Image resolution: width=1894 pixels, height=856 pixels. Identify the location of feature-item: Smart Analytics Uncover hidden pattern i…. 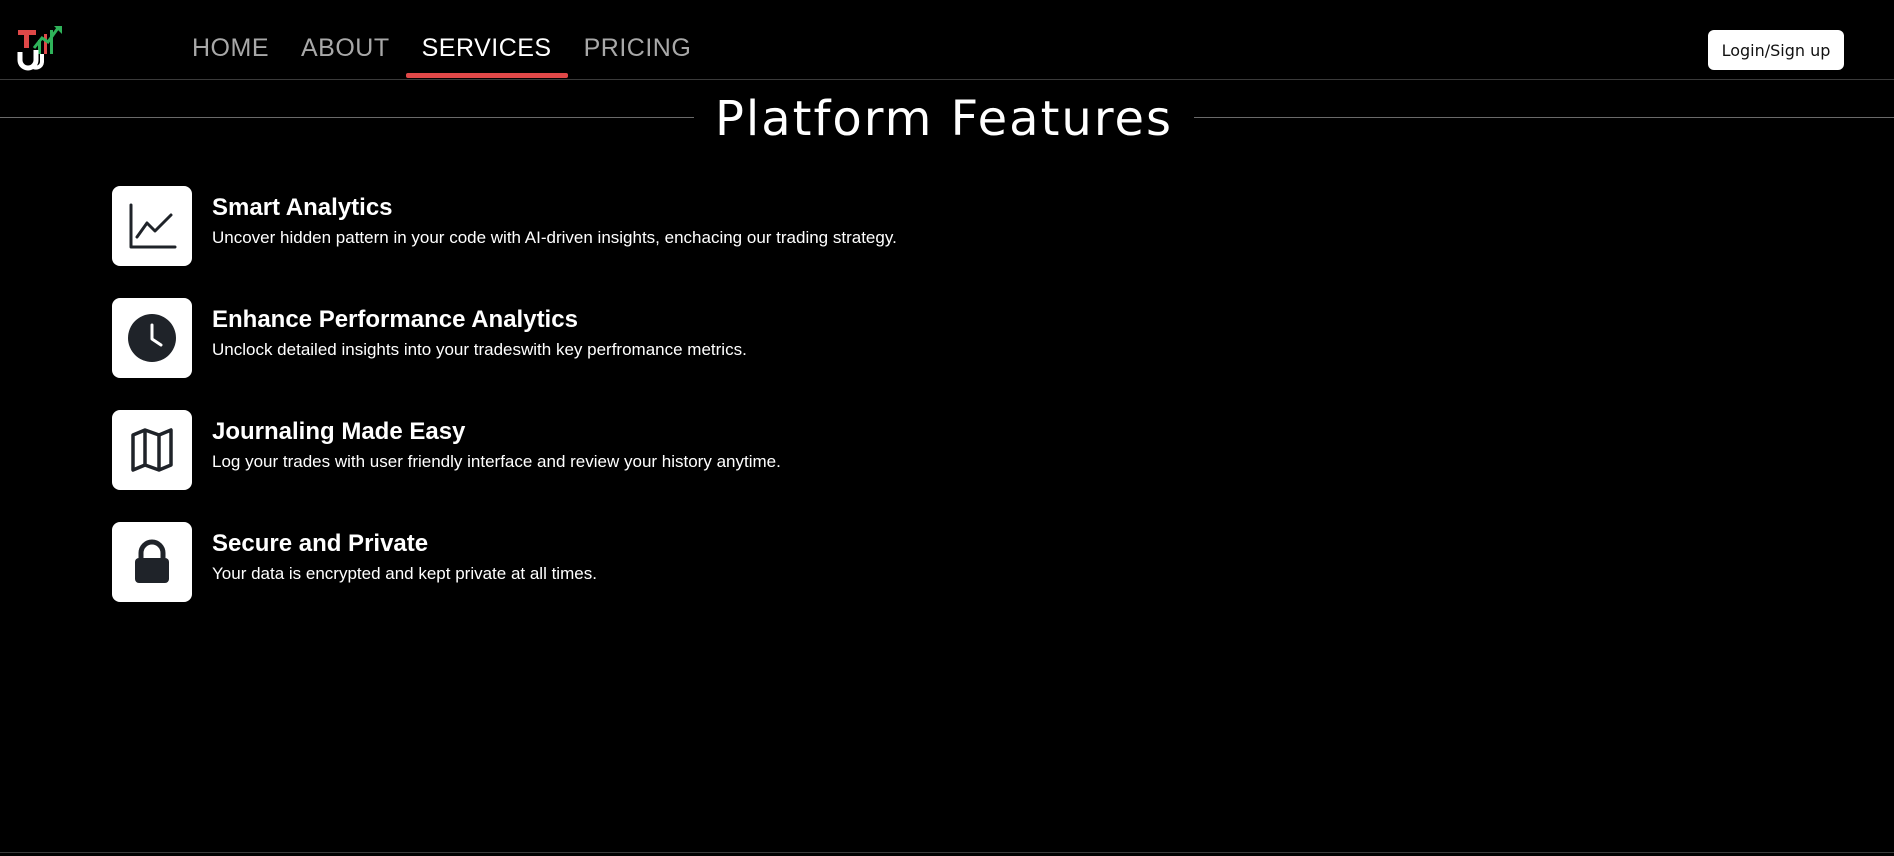
(562, 226).